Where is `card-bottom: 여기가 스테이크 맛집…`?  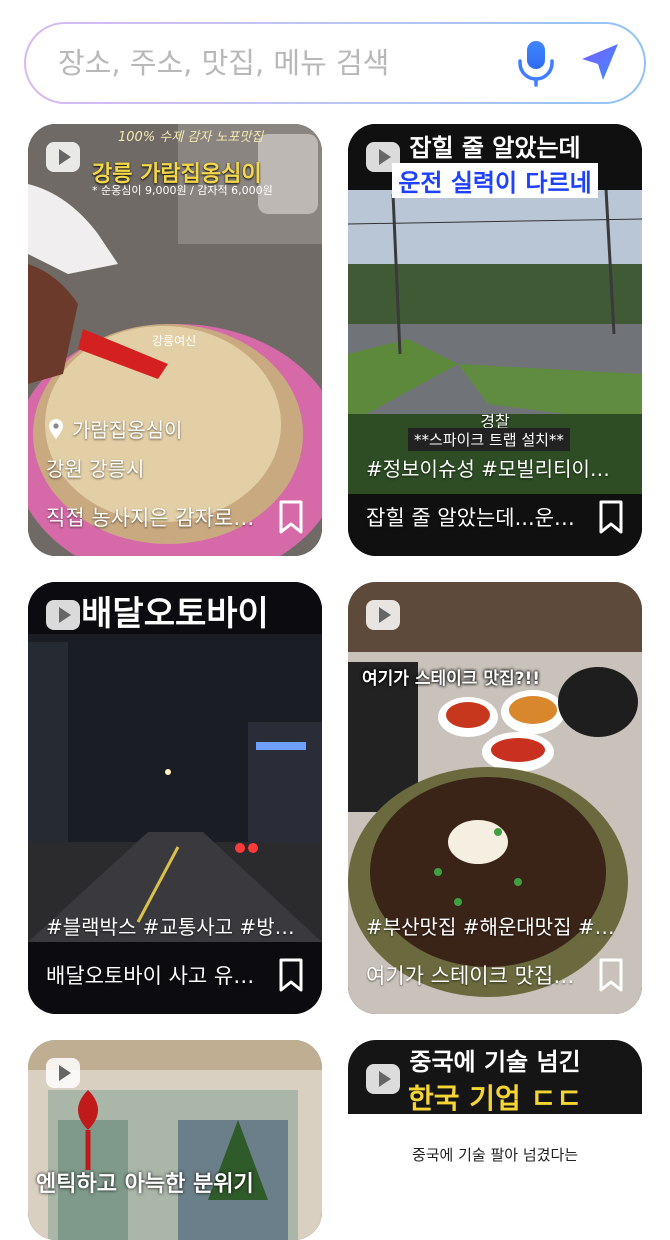 card-bottom: 여기가 스테이크 맛집… is located at coordinates (495, 975).